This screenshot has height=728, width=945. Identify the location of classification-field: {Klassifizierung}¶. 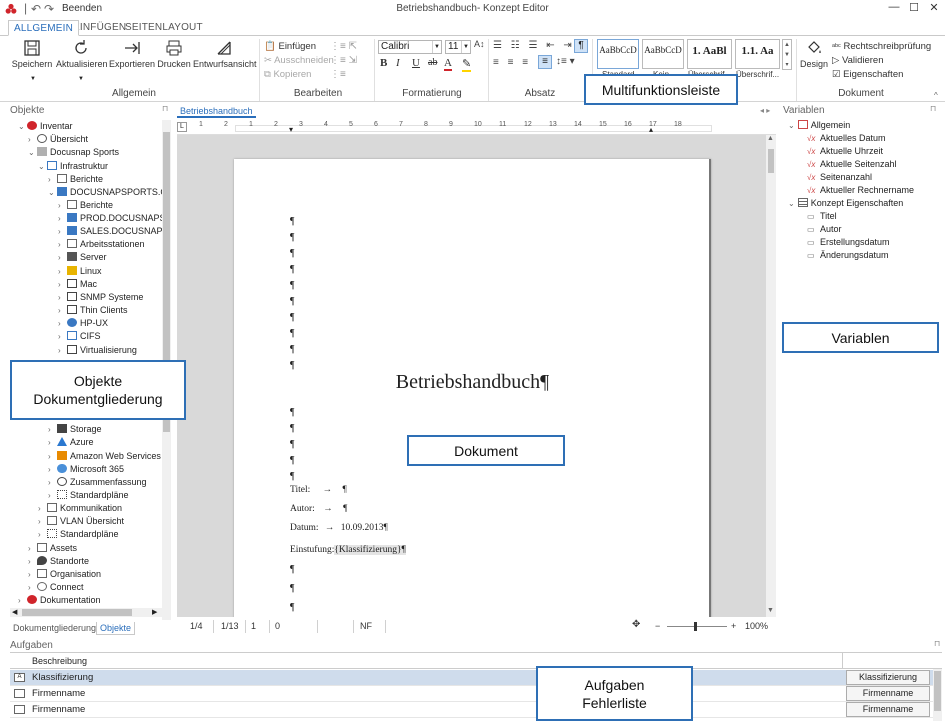
(370, 550).